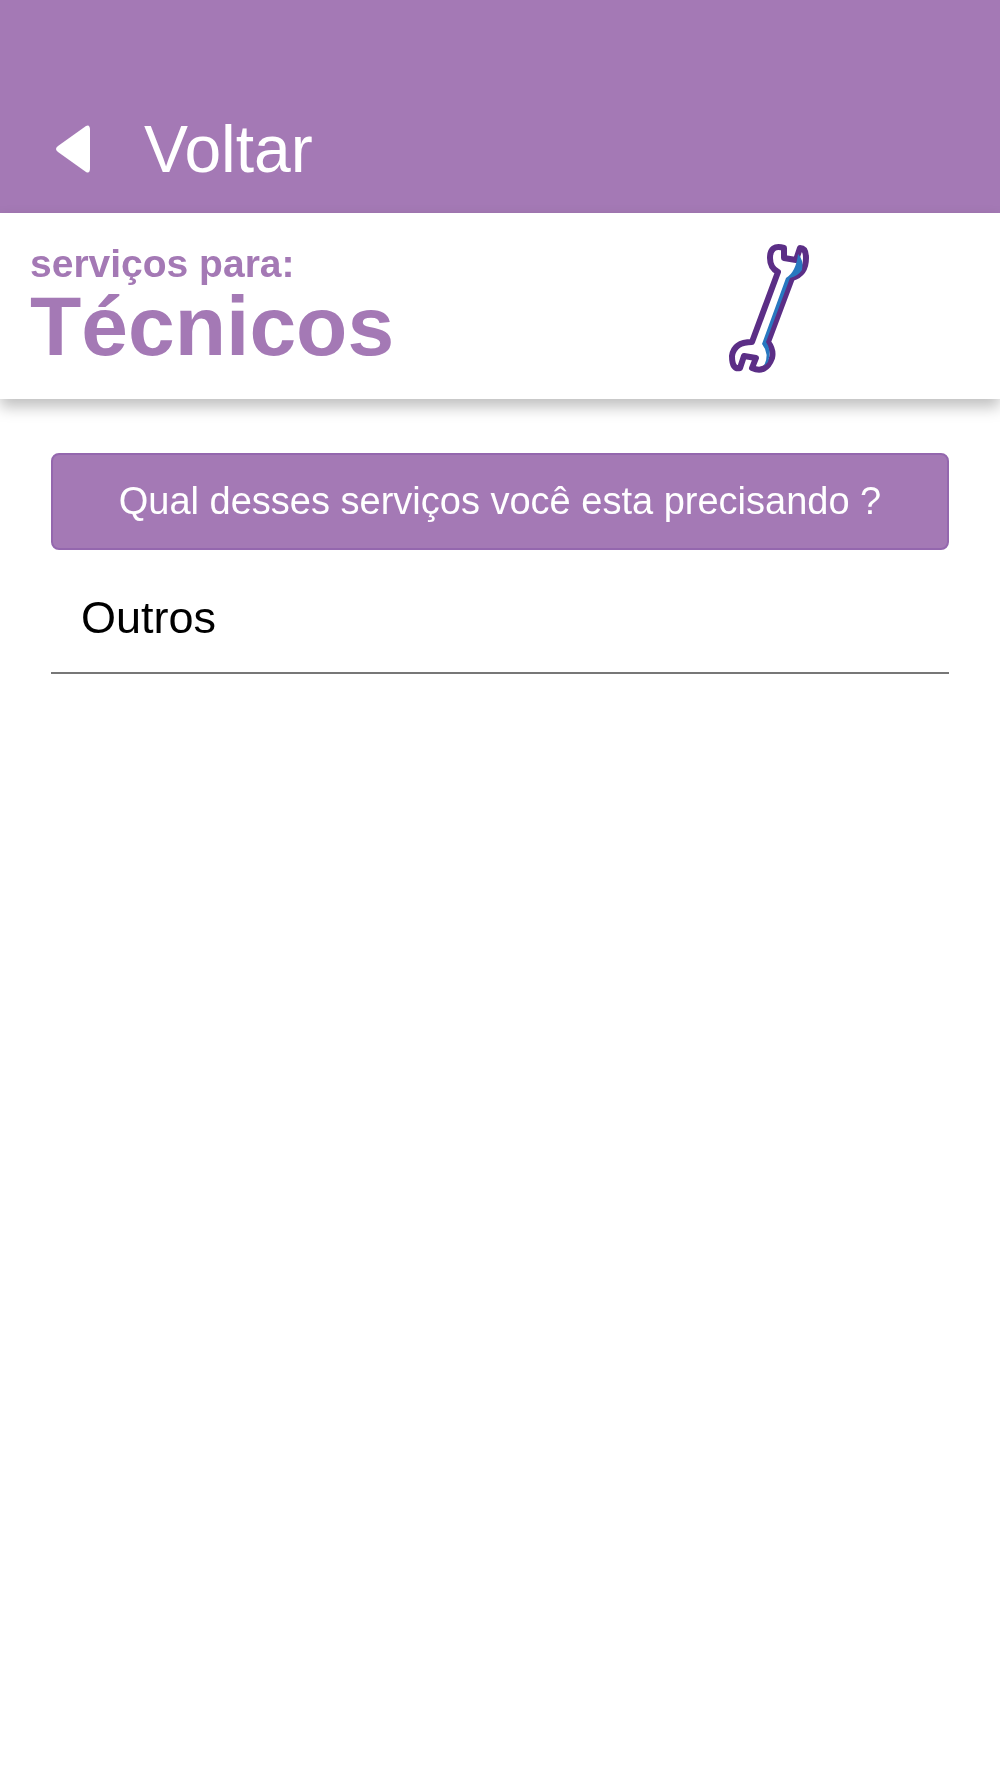  What do you see at coordinates (163, 264) in the screenshot?
I see `header-subtitle: serviços para:` at bounding box center [163, 264].